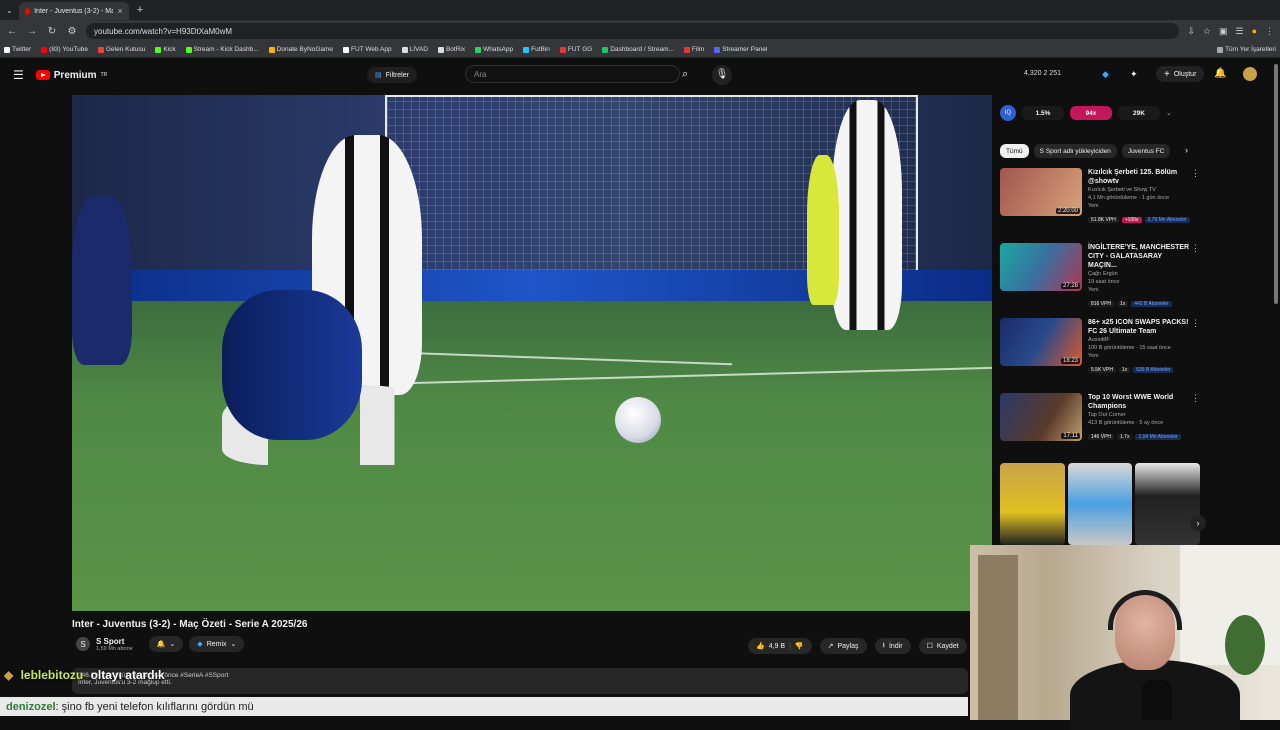 The image size is (1280, 730). What do you see at coordinates (575, 49) in the screenshot?
I see `bookmark-item: FUT GG` at bounding box center [575, 49].